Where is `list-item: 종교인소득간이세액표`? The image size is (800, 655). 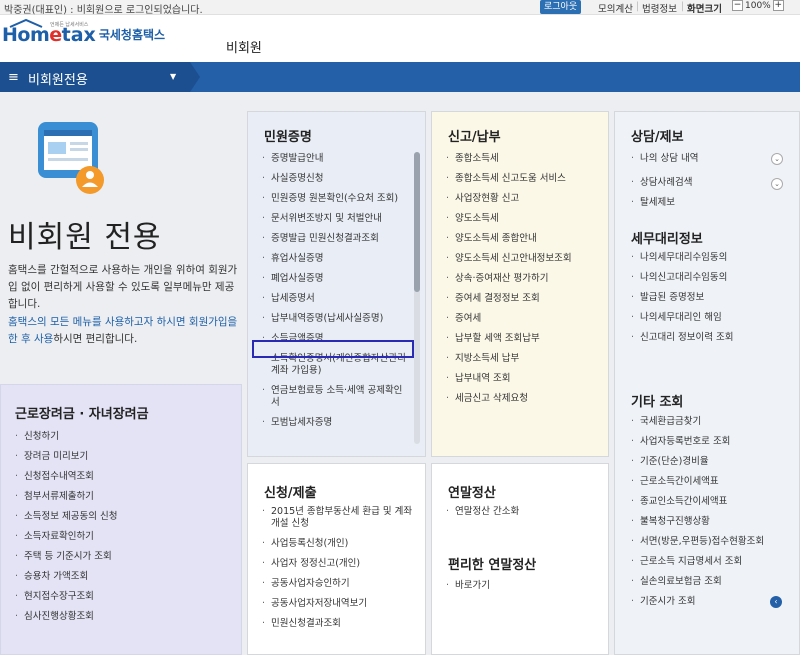 list-item: 종교인소득간이세액표 is located at coordinates (714, 502).